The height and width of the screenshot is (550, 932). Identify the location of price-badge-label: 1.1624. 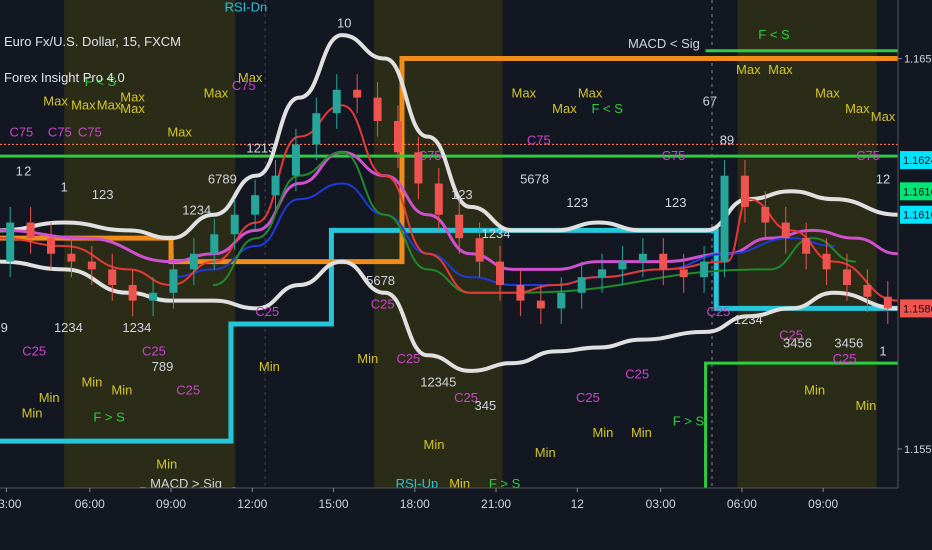
(917, 161).